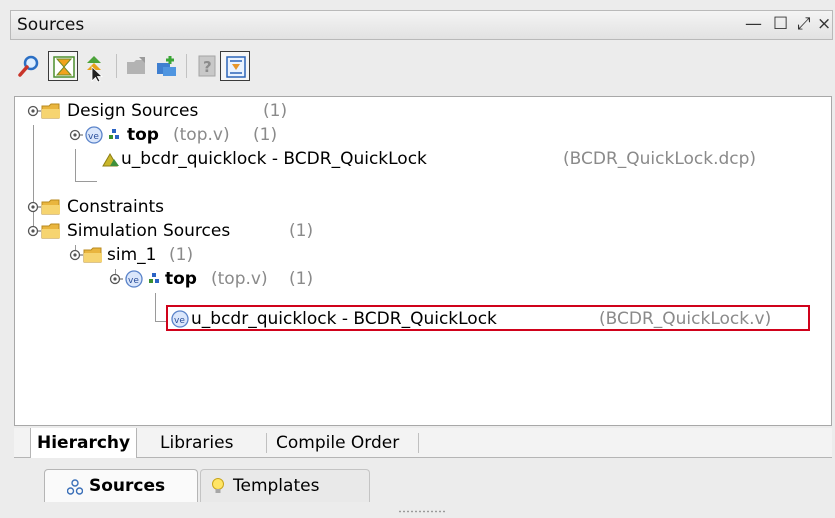  Describe the element at coordinates (75, 487) in the screenshot. I see `sources-icon` at that location.